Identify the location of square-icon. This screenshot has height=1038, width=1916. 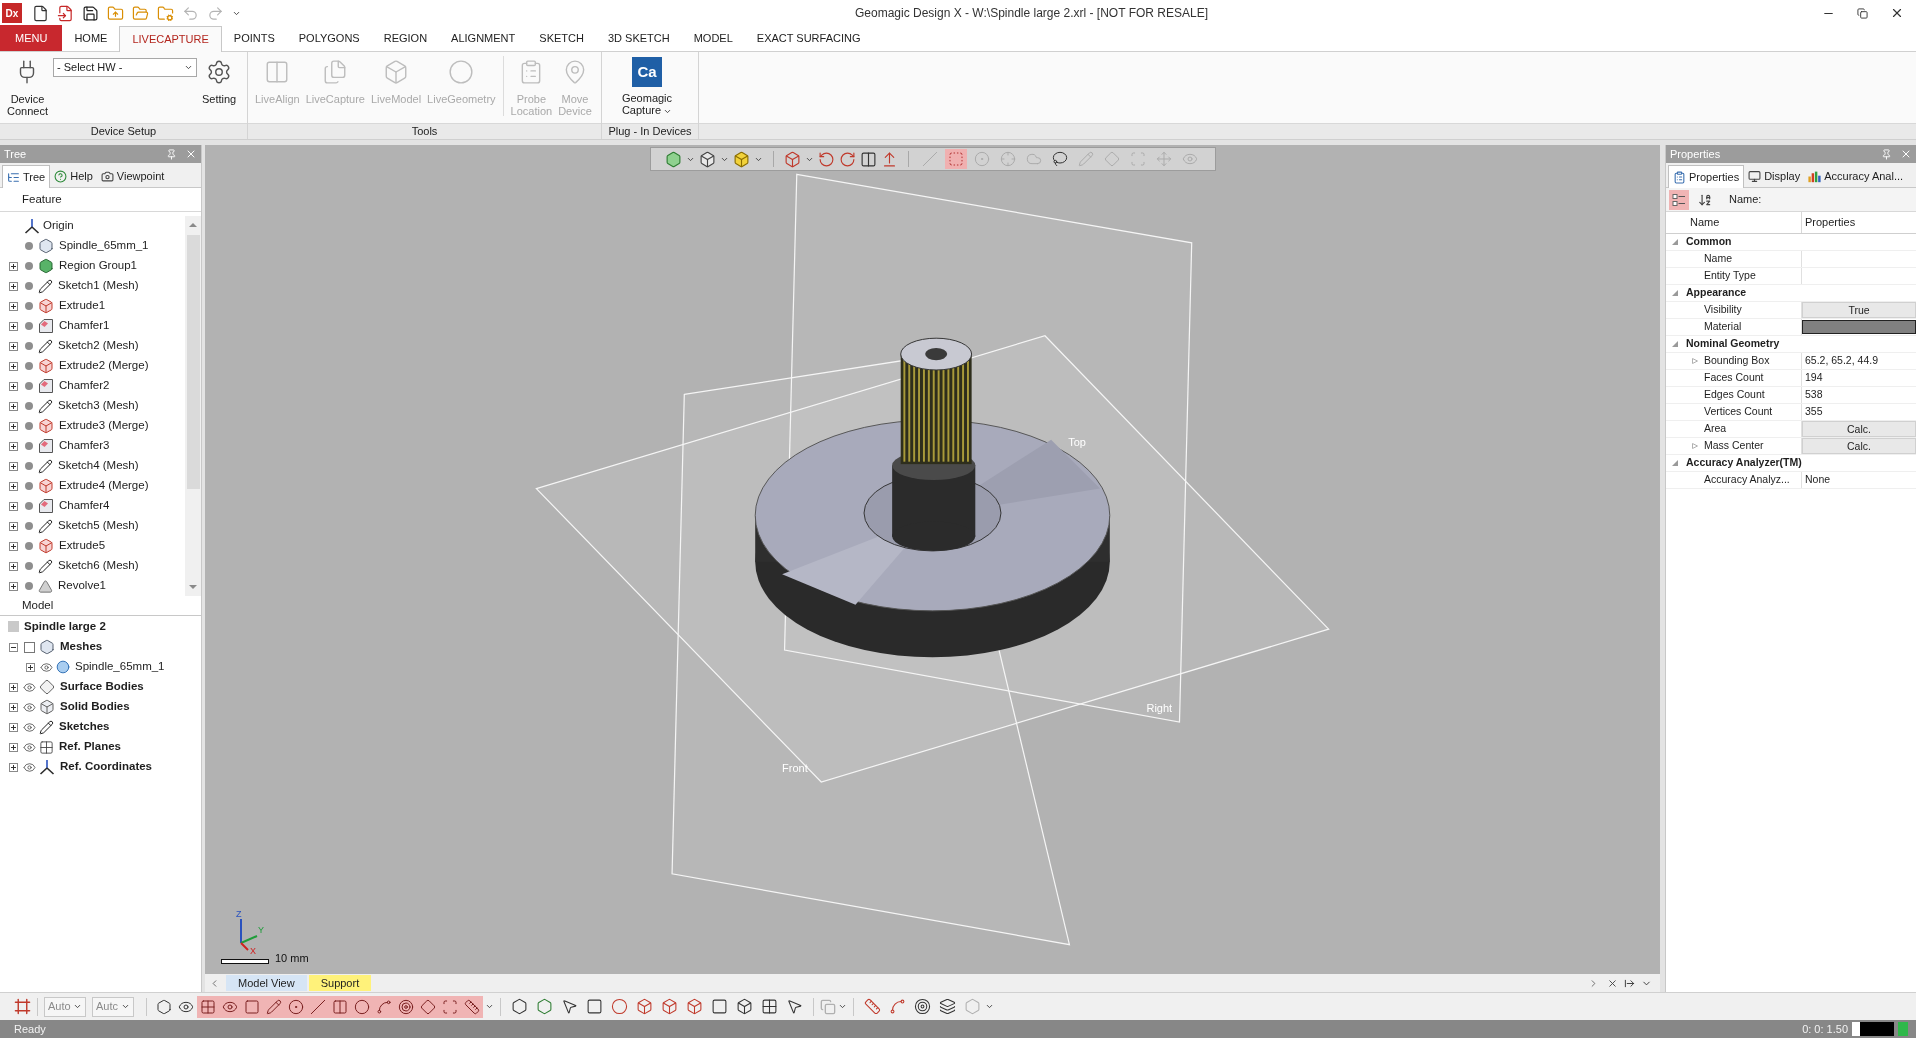
(719, 1006).